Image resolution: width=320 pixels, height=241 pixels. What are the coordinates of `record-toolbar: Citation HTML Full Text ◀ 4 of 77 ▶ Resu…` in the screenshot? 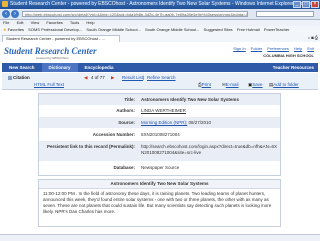 It's located at (160, 81).